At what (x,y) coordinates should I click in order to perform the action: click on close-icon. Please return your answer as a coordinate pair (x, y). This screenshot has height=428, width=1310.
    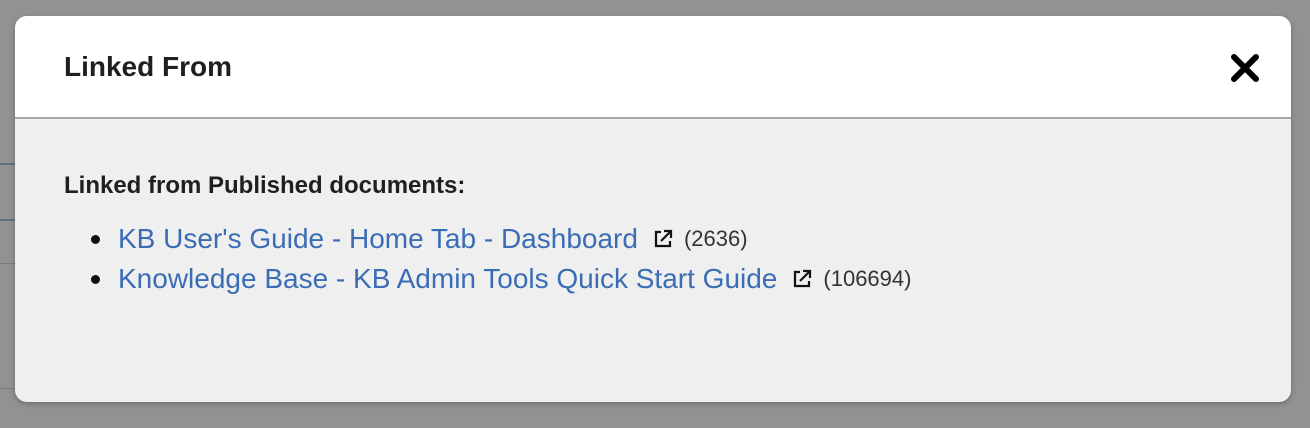
    Looking at the image, I should click on (1245, 68).